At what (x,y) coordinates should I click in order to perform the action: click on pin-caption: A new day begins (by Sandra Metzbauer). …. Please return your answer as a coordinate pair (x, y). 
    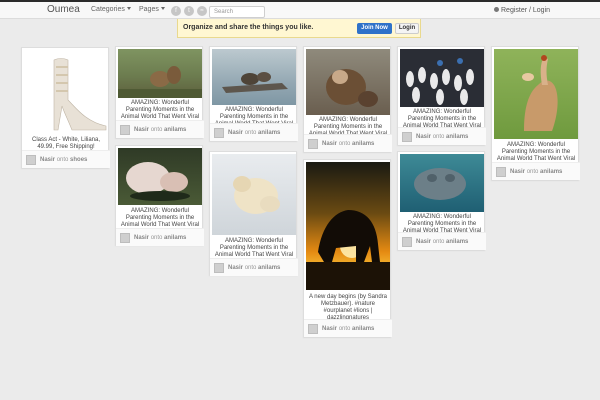
    Looking at the image, I should click on (348, 307).